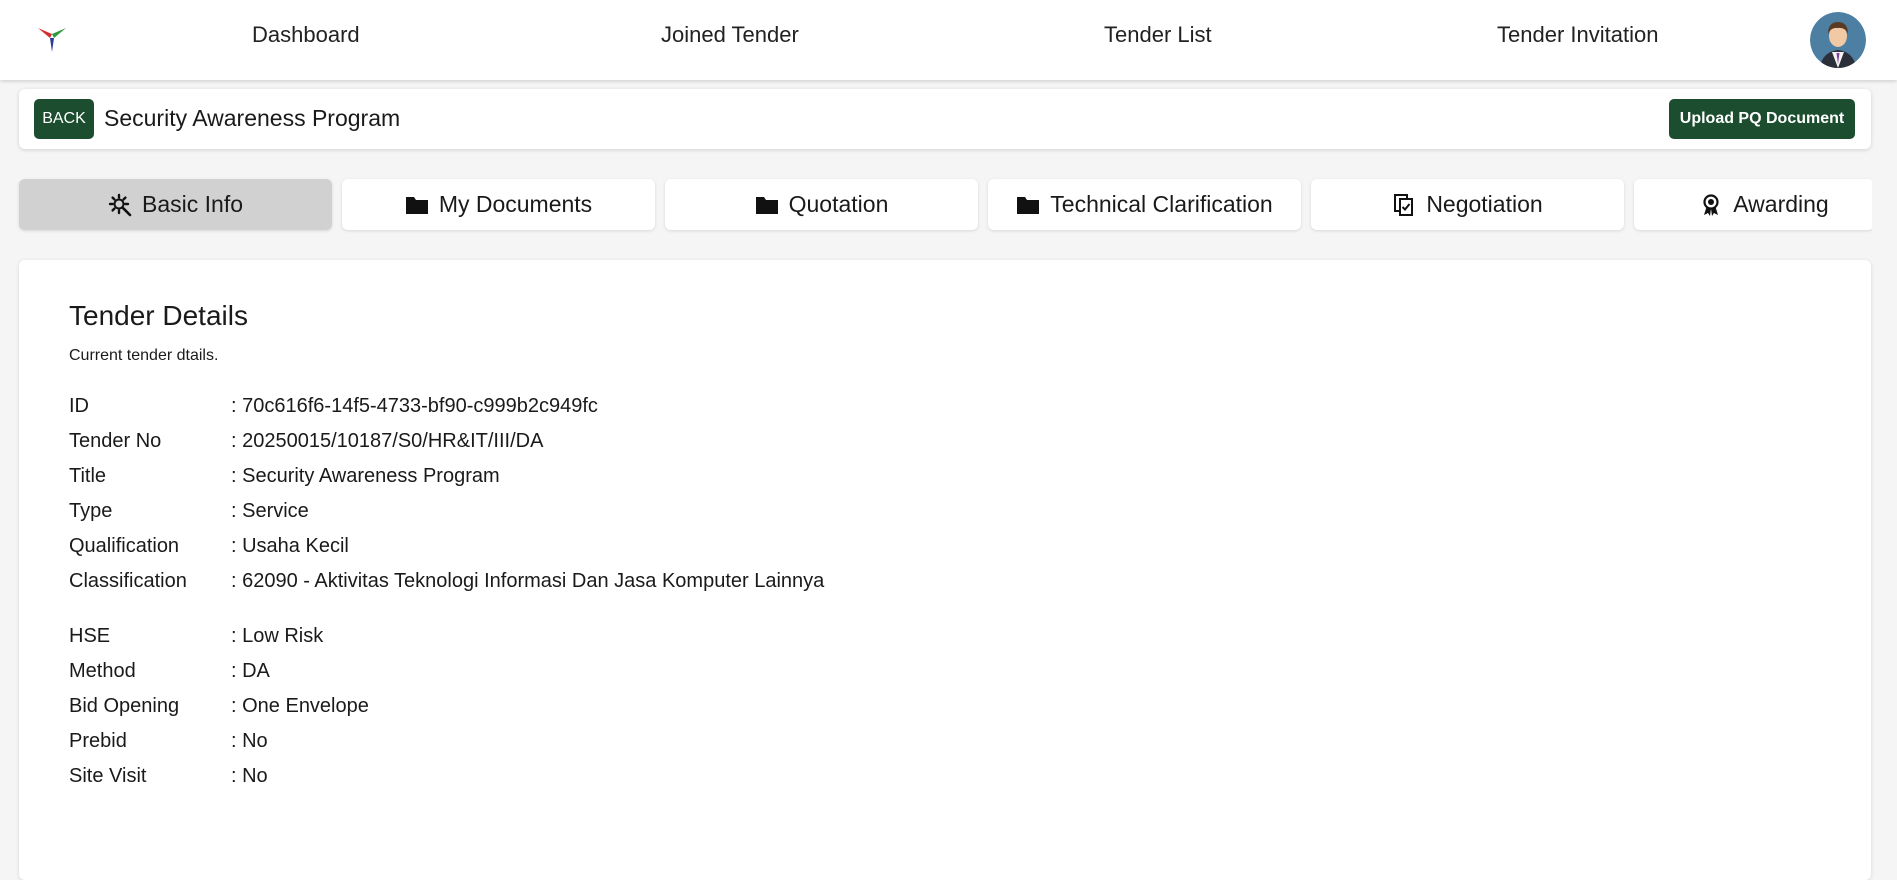 This screenshot has height=880, width=1897. I want to click on details-subtitle: Current tender dtails., so click(144, 355).